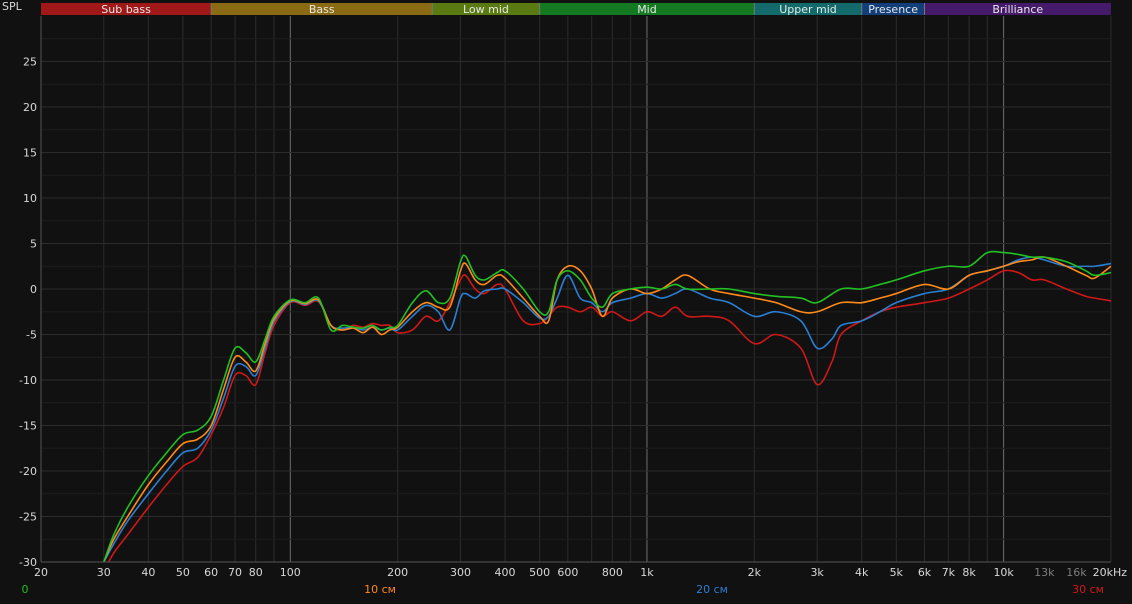 The width and height of the screenshot is (1132, 604). What do you see at coordinates (712, 589) in the screenshot?
I see `legend-entry-2: 20 см` at bounding box center [712, 589].